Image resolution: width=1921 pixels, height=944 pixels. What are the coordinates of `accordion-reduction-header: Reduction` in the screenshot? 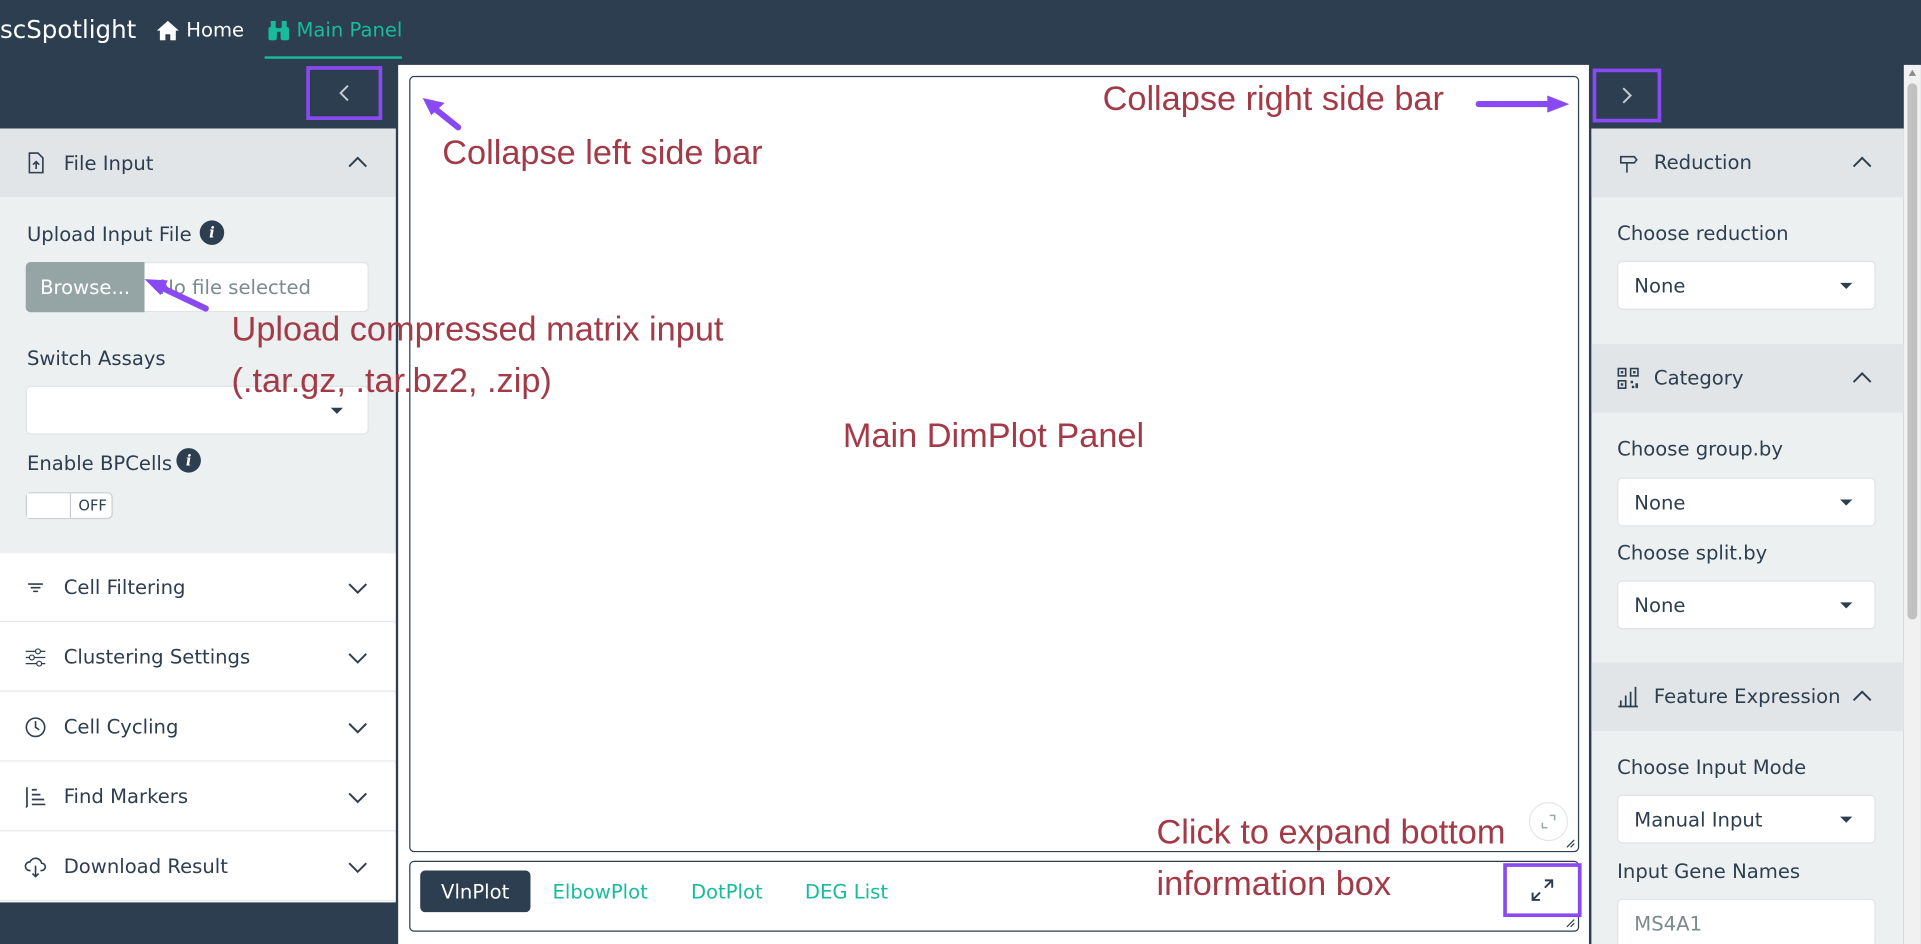 It's located at (1747, 163).